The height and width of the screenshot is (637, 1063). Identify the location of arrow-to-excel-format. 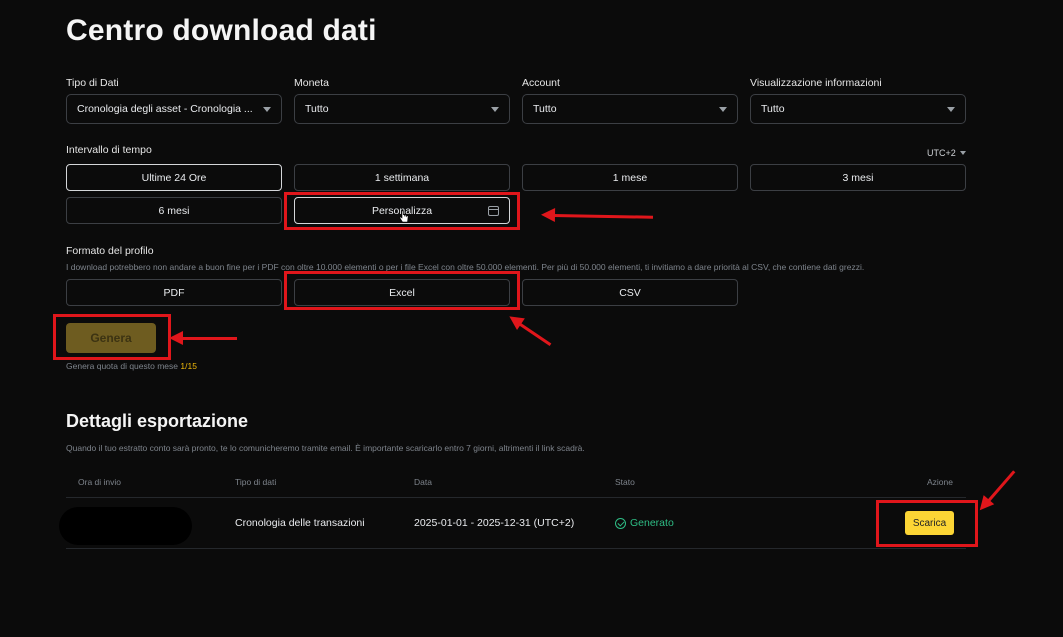
(535, 334).